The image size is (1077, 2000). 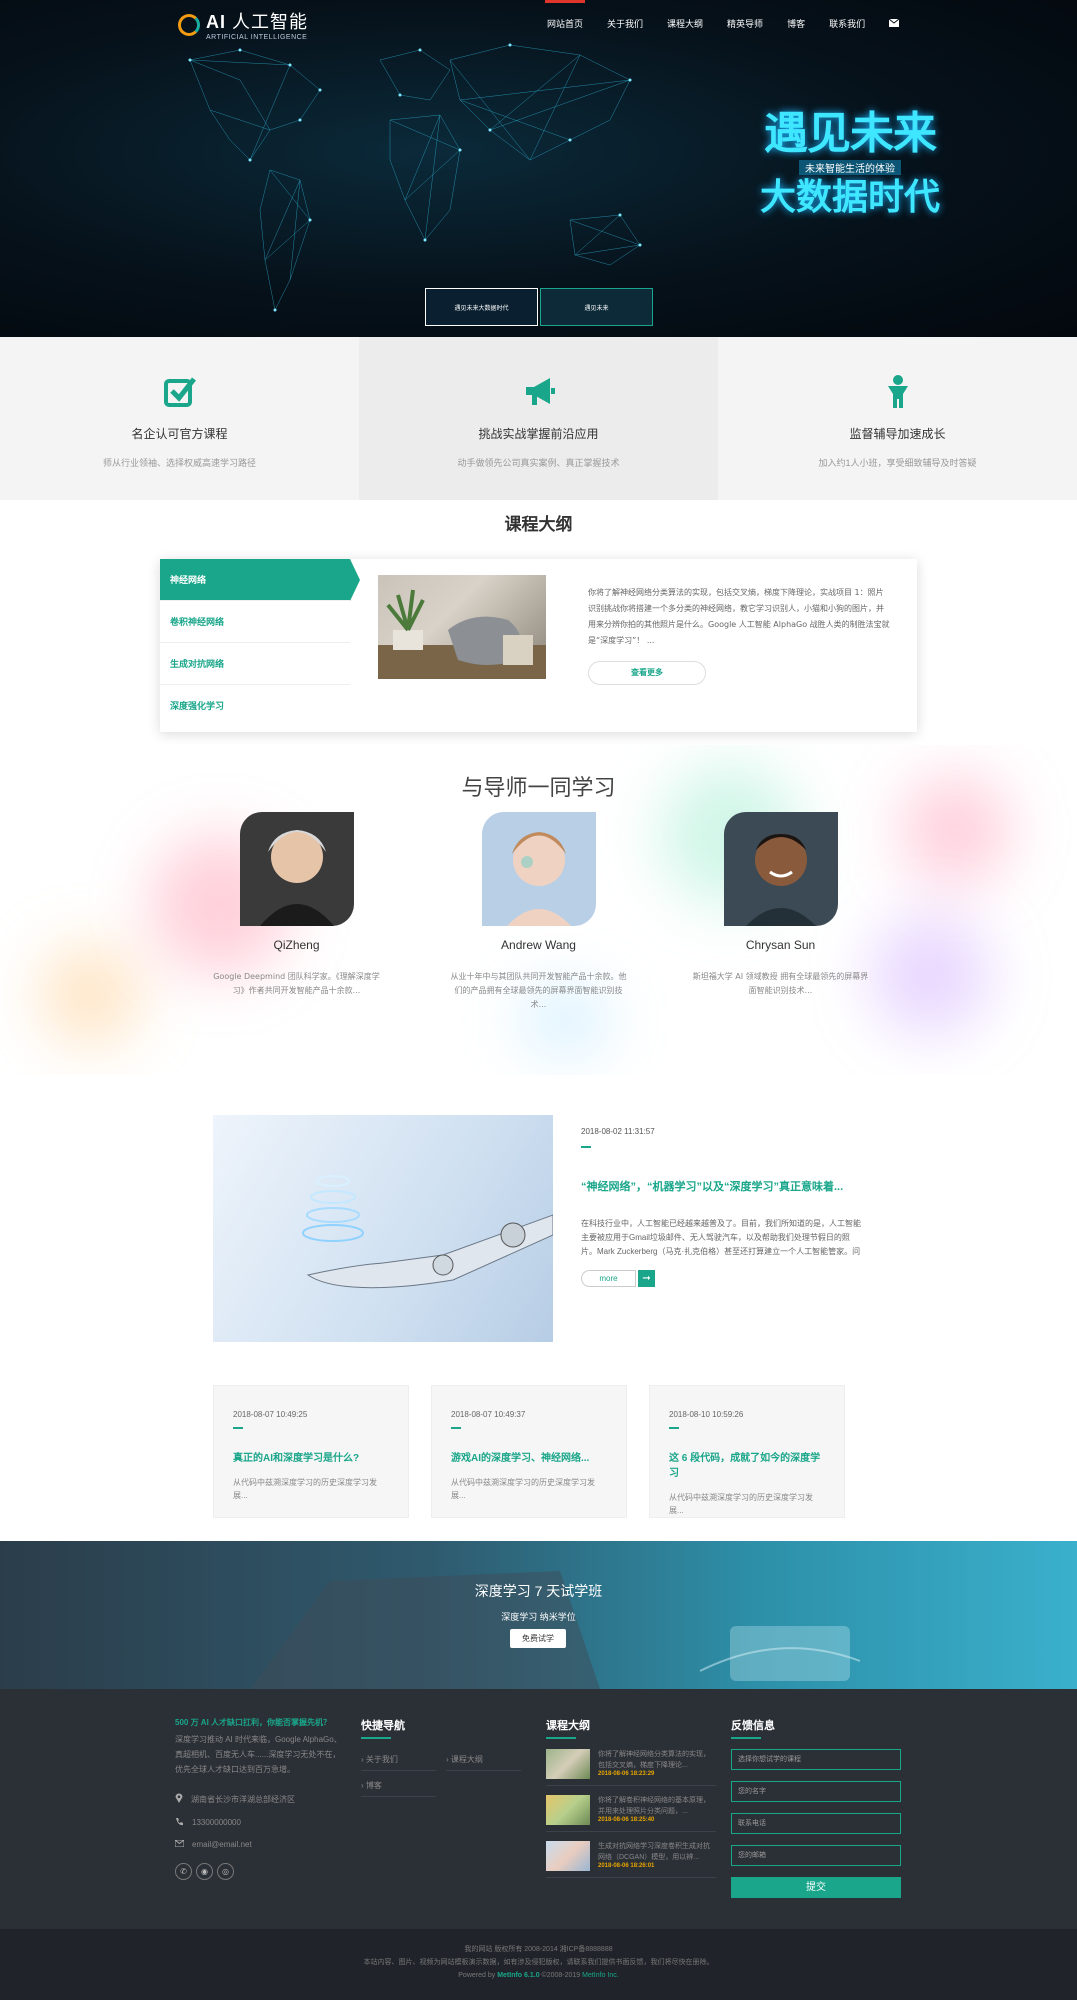 What do you see at coordinates (383, 1228) in the screenshot?
I see `news-featured-image` at bounding box center [383, 1228].